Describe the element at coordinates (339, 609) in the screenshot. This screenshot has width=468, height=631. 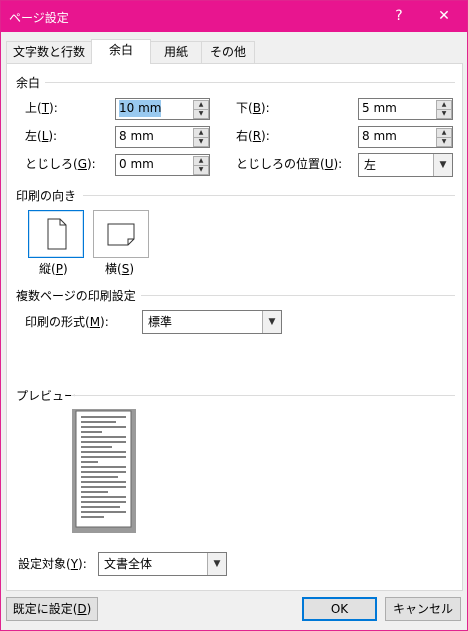
I see `ok-button: OK` at that location.